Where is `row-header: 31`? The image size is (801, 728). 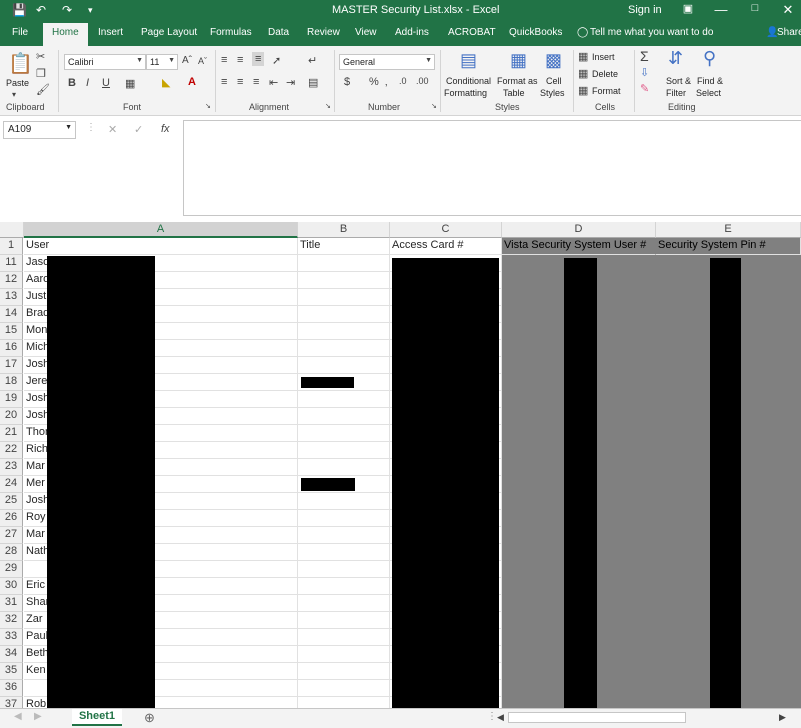 row-header: 31 is located at coordinates (11, 603).